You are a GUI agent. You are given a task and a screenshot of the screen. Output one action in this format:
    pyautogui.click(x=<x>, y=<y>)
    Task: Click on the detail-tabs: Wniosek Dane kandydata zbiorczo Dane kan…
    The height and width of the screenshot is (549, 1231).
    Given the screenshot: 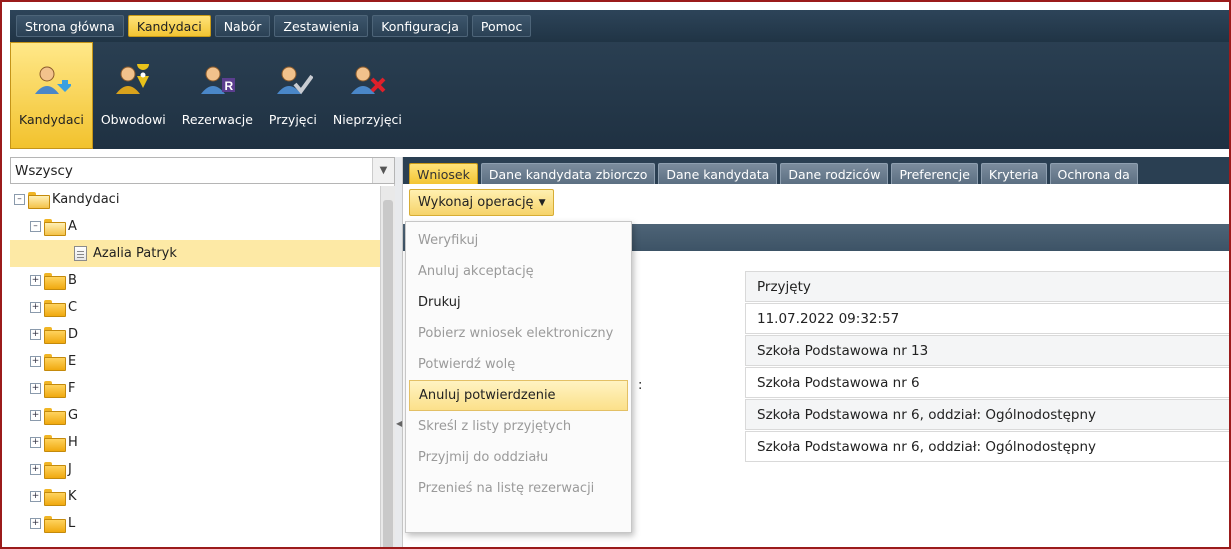 What is the action you would take?
    pyautogui.click(x=816, y=170)
    